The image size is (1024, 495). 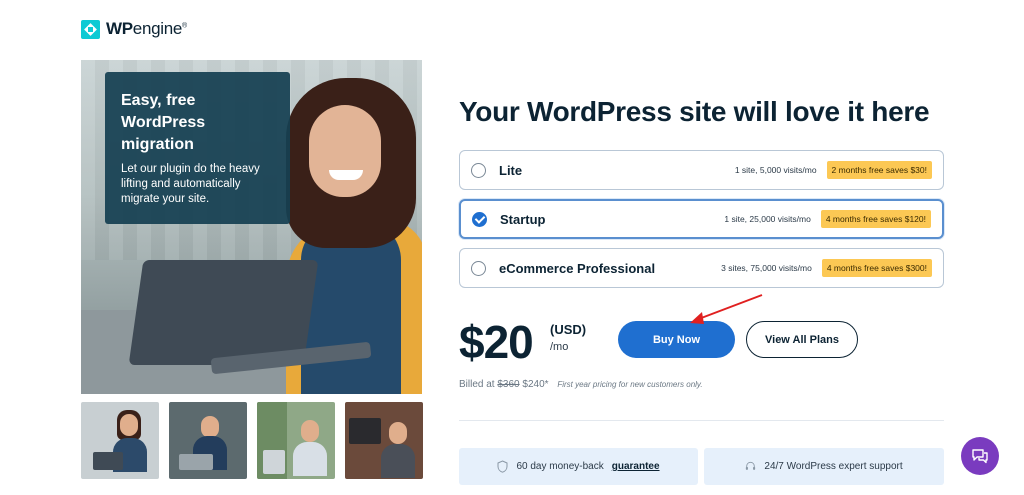 I want to click on hero-thumbnails, so click(x=252, y=440).